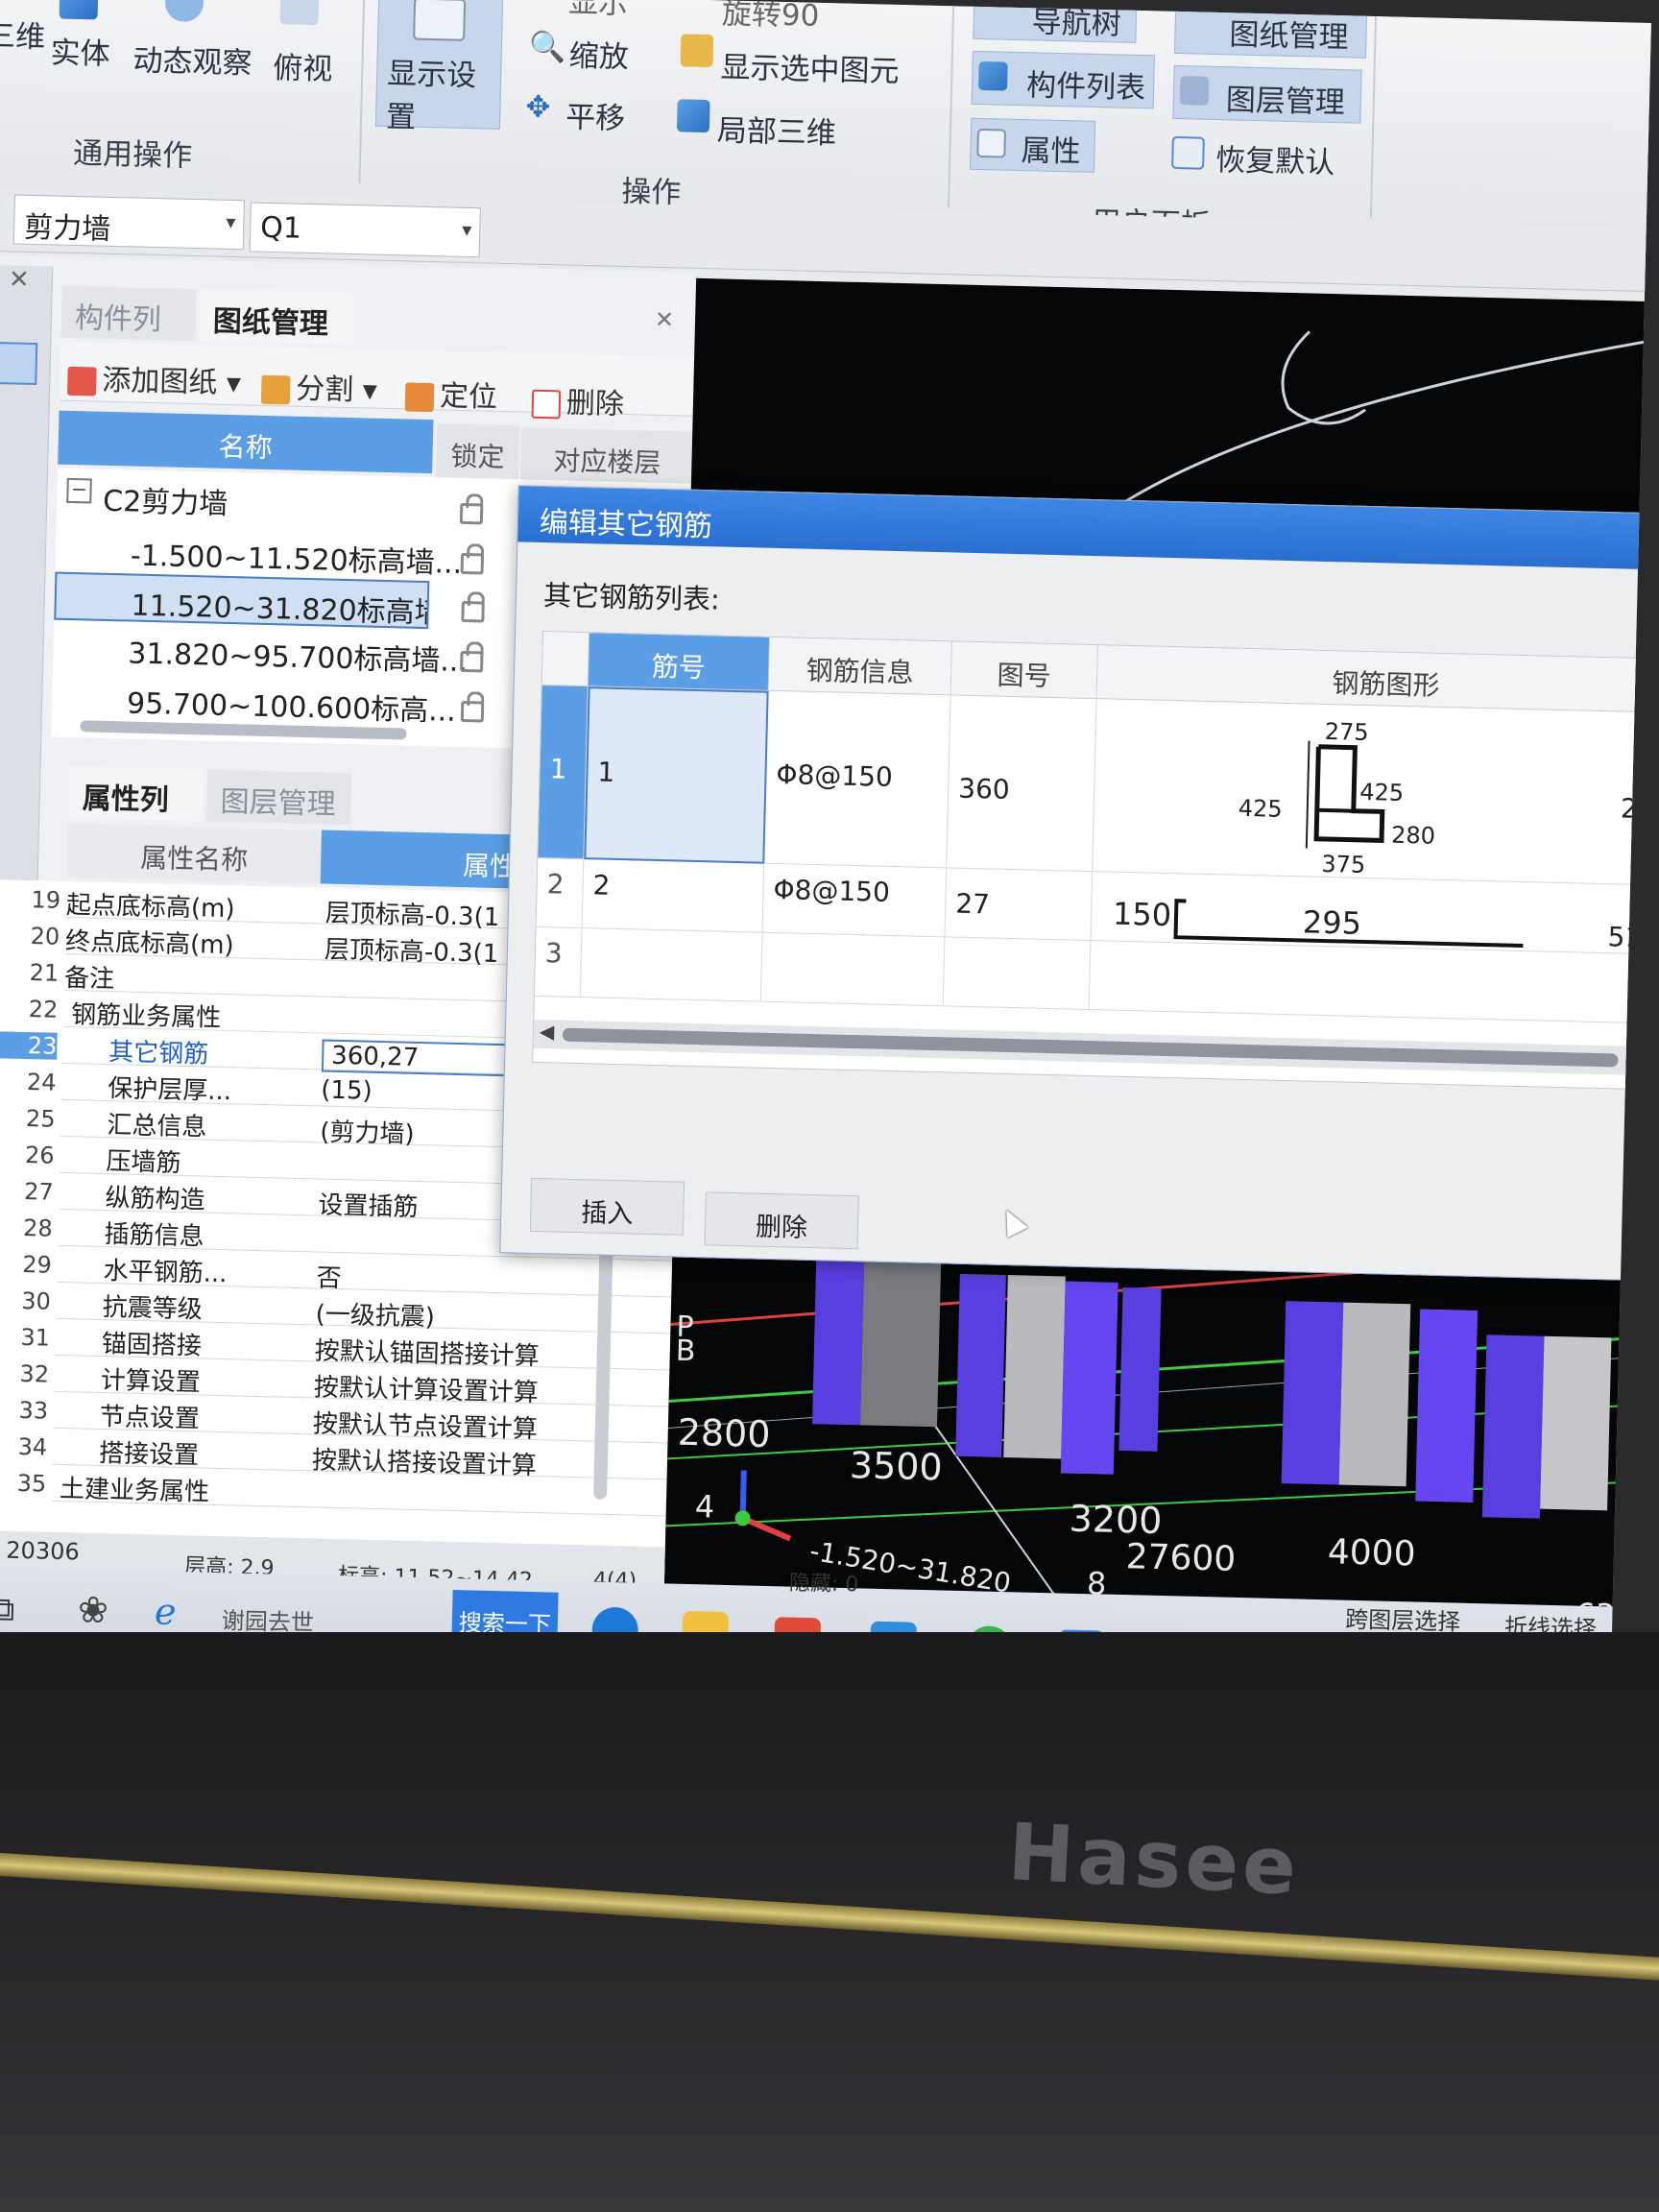  What do you see at coordinates (1343, 864) in the screenshot?
I see `dim-bottom: 375` at bounding box center [1343, 864].